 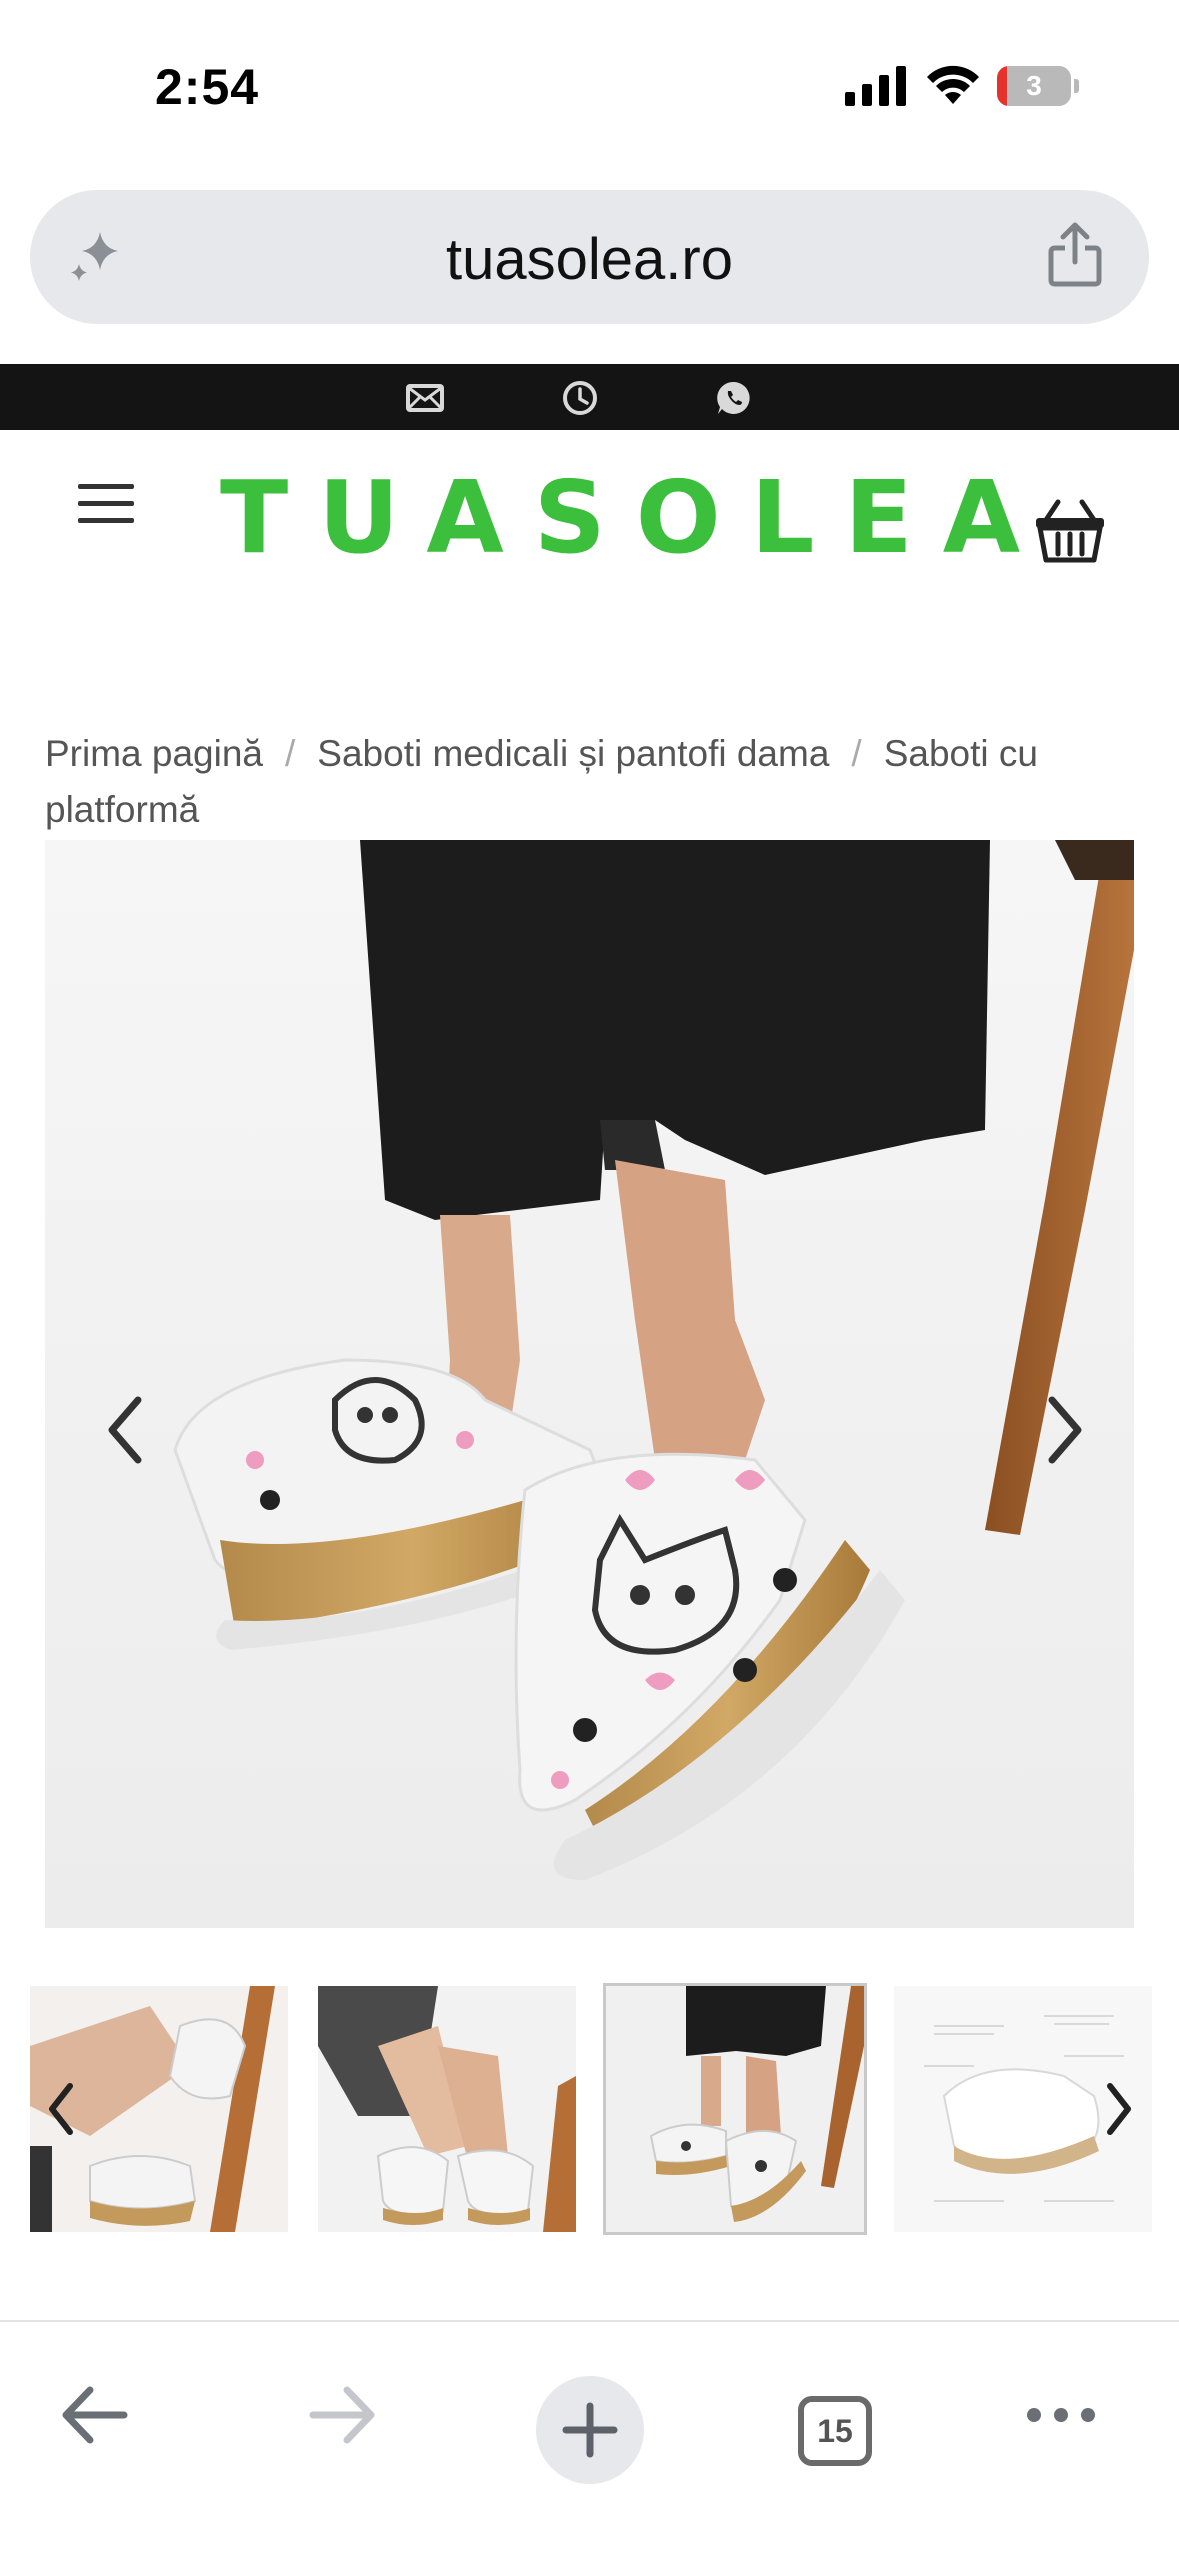 What do you see at coordinates (875, 86) in the screenshot?
I see `cellular-signal-icon` at bounding box center [875, 86].